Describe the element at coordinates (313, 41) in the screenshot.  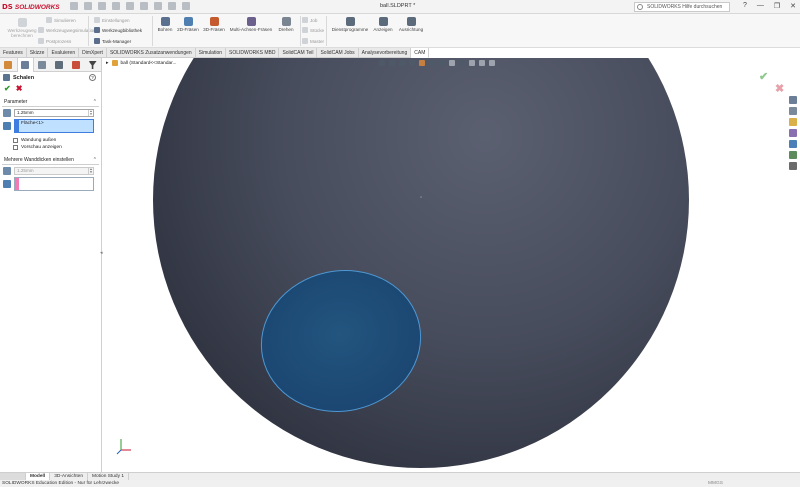
I see `master-button: Master` at that location.